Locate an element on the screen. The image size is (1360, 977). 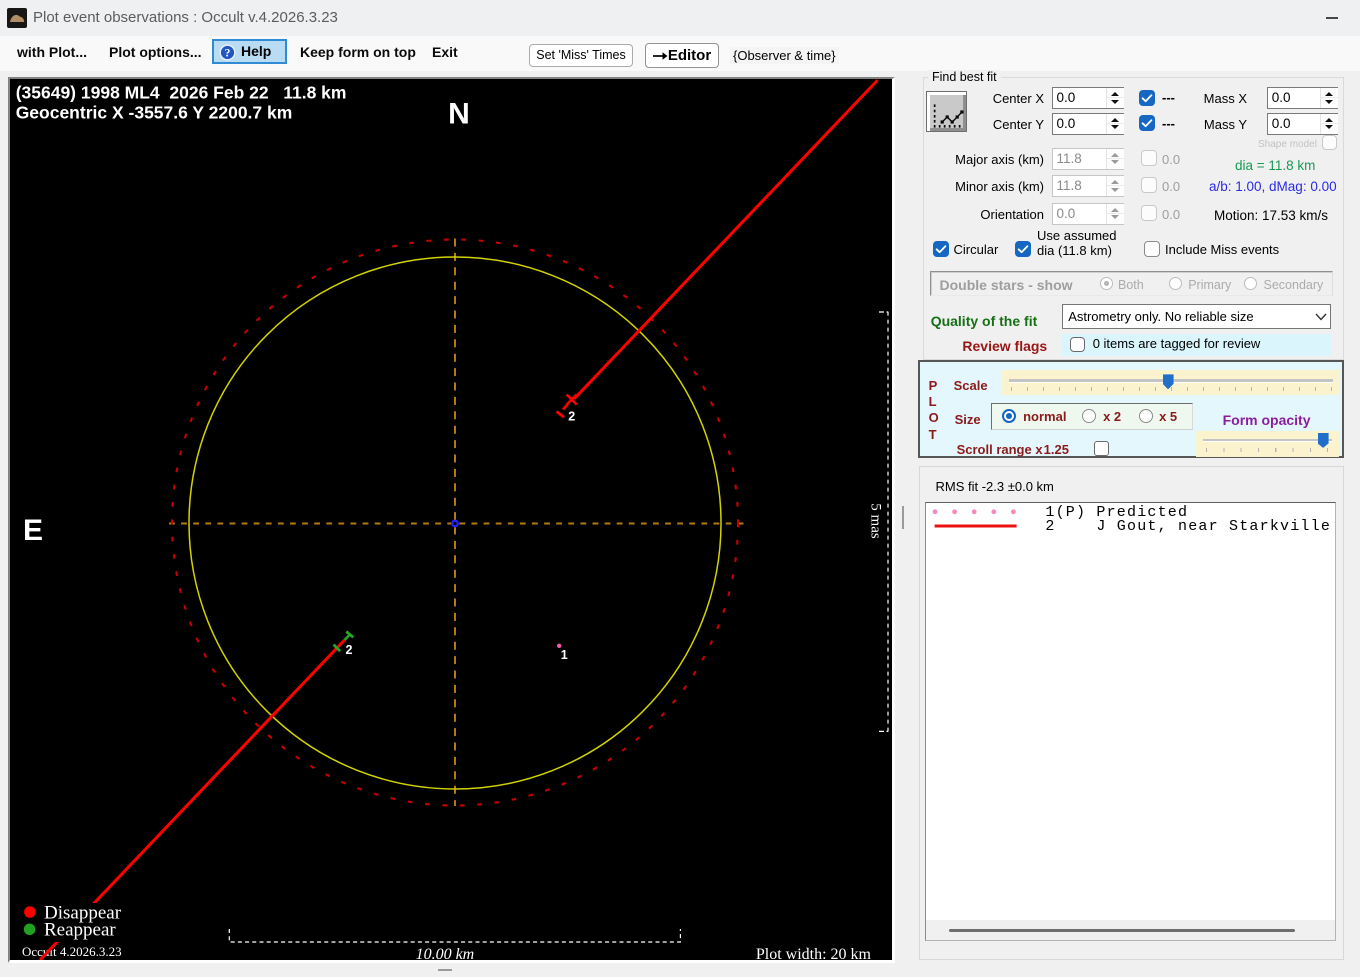
svg-text: E is located at coordinates (33, 530).